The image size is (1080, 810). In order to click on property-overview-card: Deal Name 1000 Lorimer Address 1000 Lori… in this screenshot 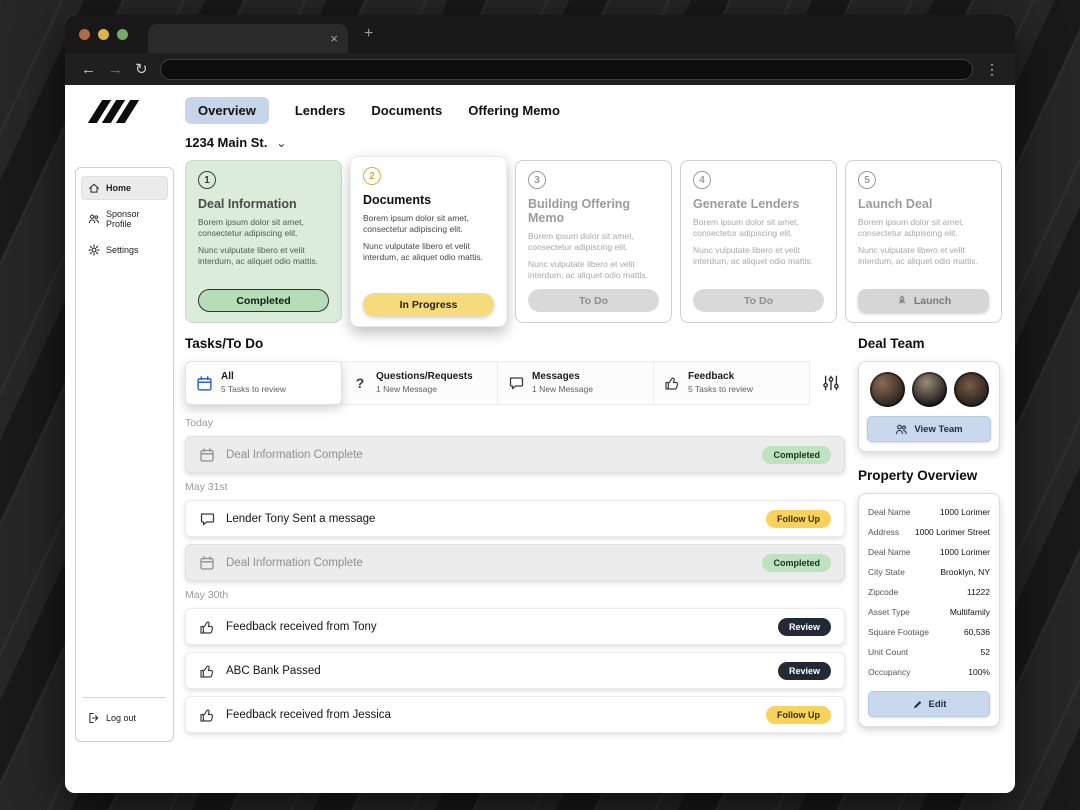, I will do `click(929, 610)`.